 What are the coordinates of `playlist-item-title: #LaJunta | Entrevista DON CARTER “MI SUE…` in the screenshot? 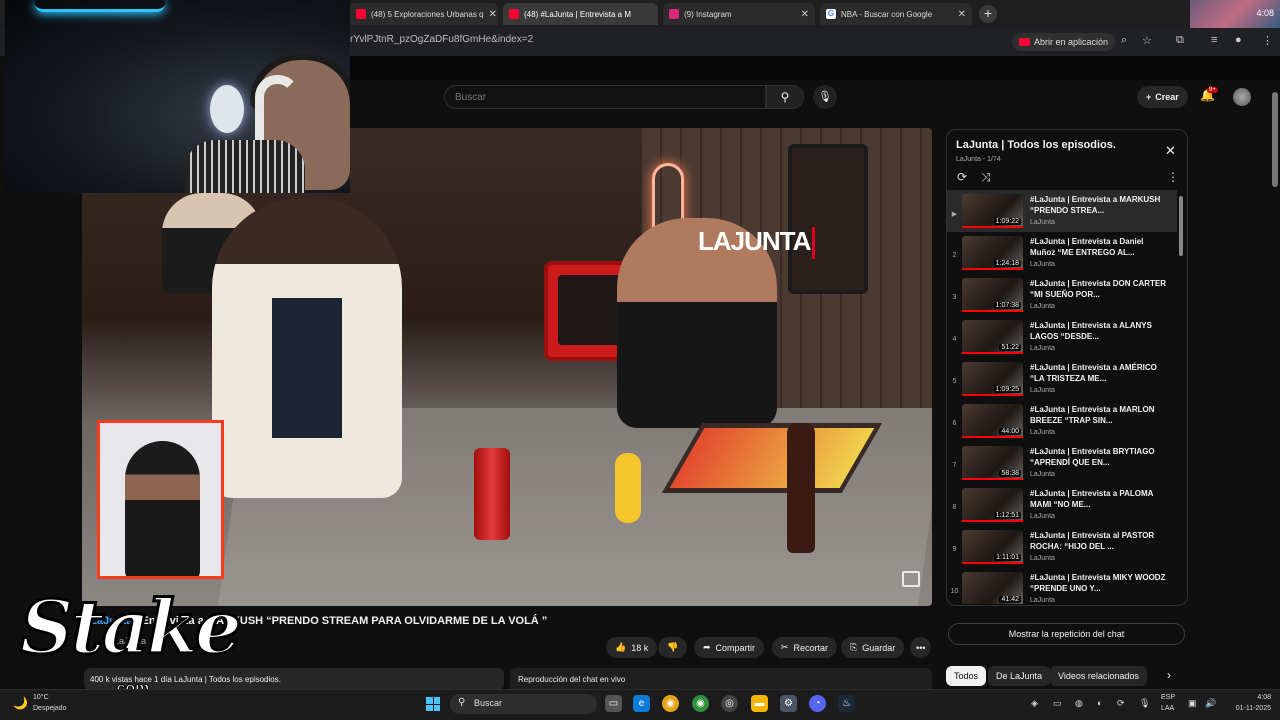 It's located at (1100, 289).